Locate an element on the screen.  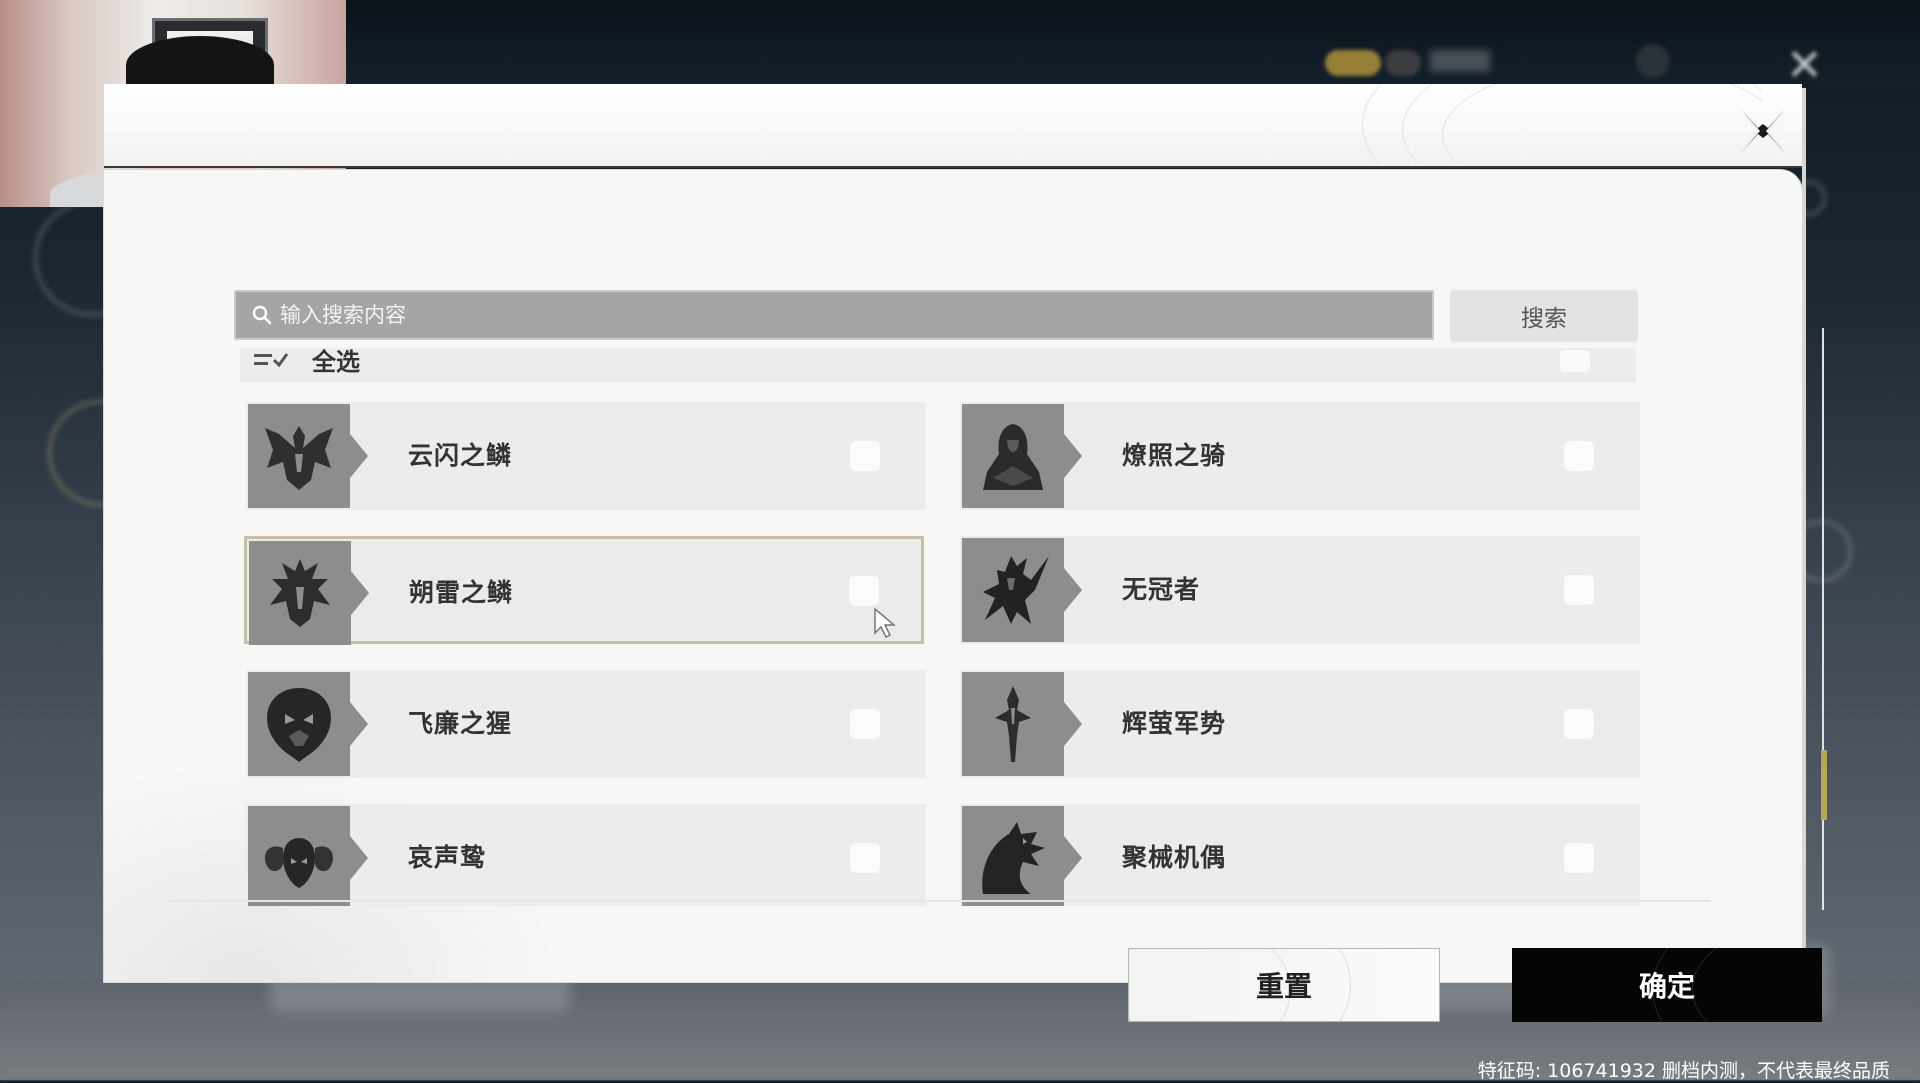
close-icon is located at coordinates (1763, 131).